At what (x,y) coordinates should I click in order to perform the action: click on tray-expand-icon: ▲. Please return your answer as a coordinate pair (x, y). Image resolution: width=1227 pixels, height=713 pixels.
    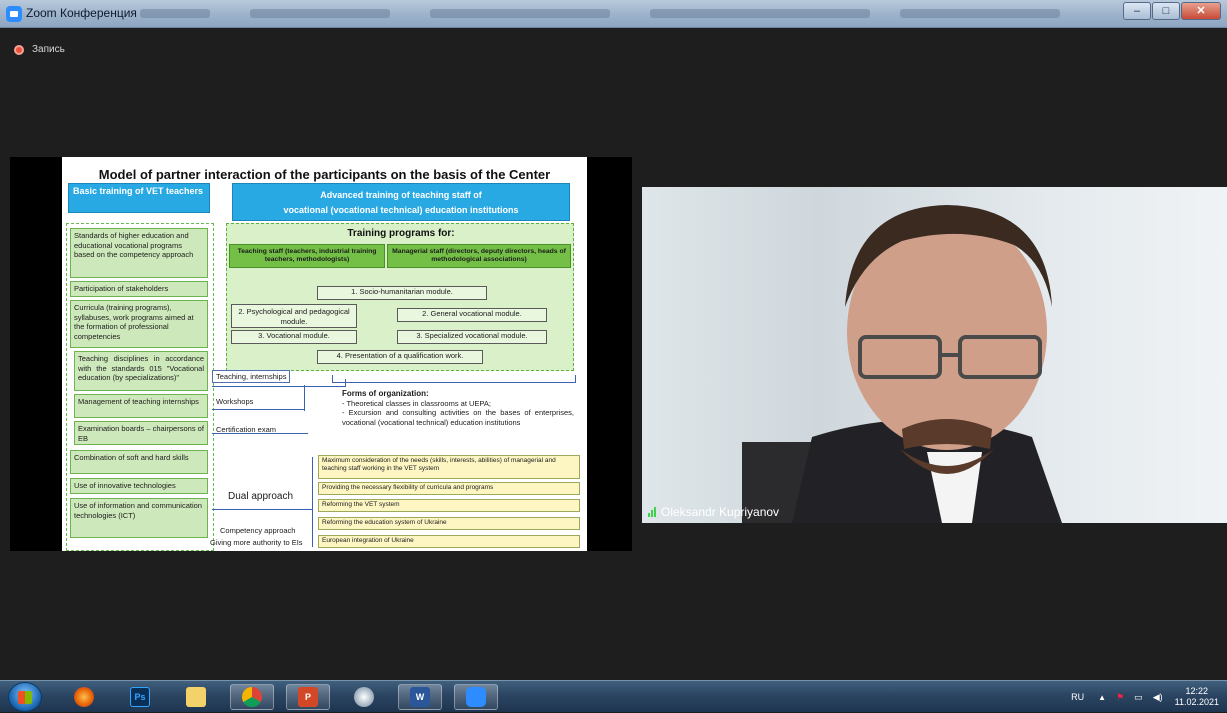
    Looking at the image, I should click on (1102, 697).